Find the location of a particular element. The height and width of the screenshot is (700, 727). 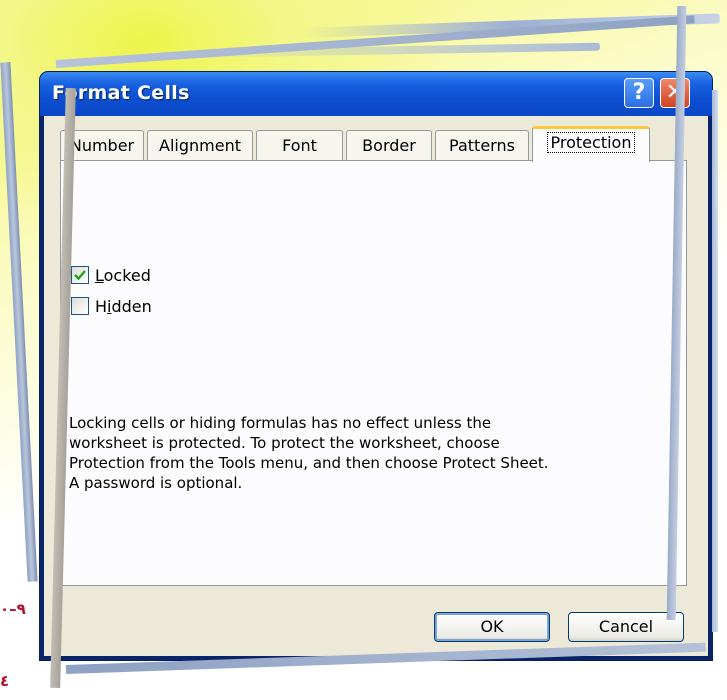

tab-border: Border is located at coordinates (389, 145).